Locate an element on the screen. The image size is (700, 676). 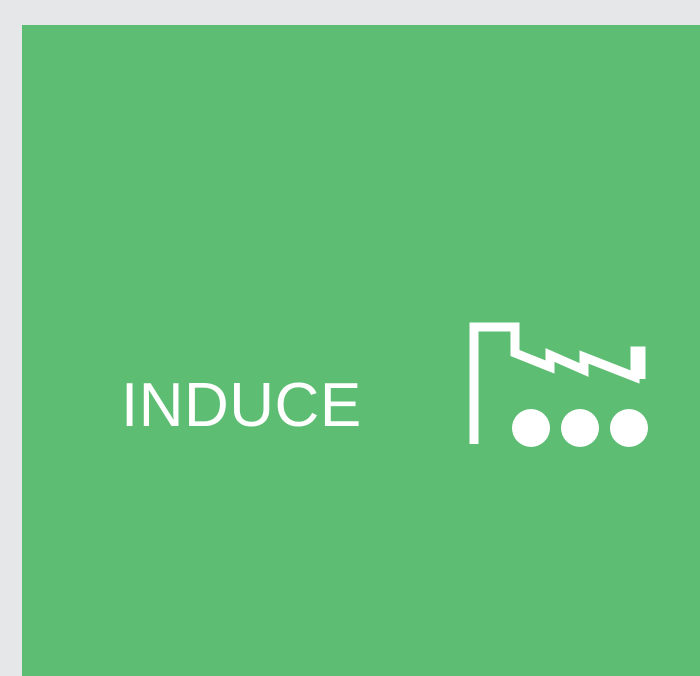
logo-wordmark: INDUCE is located at coordinates (241, 405).